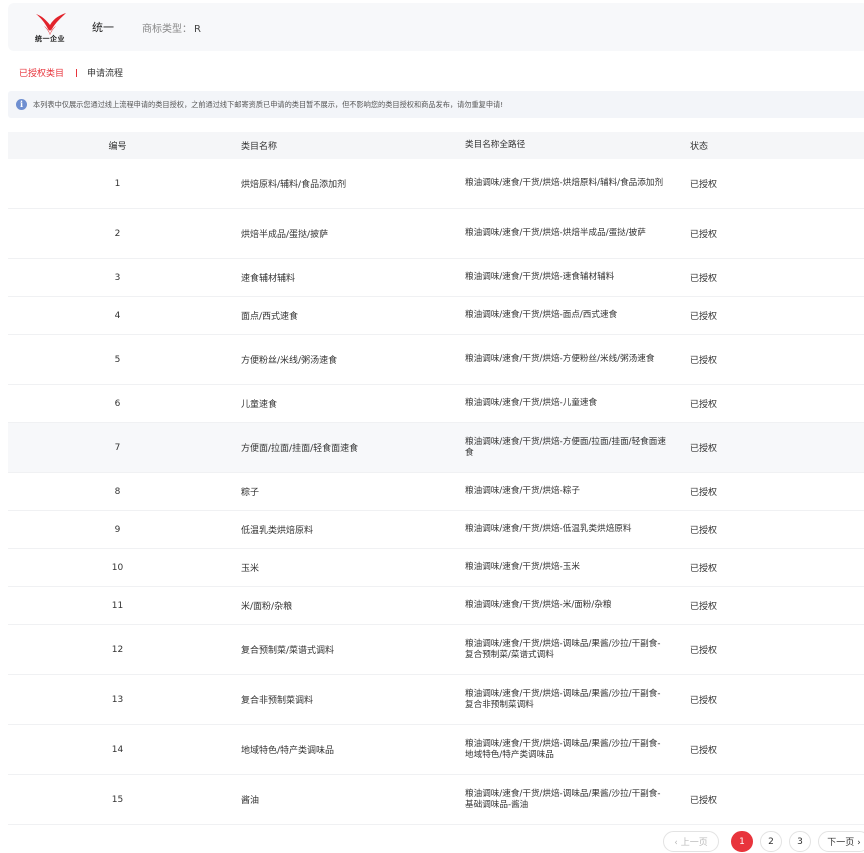 The width and height of the screenshot is (864, 853). Describe the element at coordinates (277, 531) in the screenshot. I see `row-category-name: 低温乳类烘焙原料` at that location.